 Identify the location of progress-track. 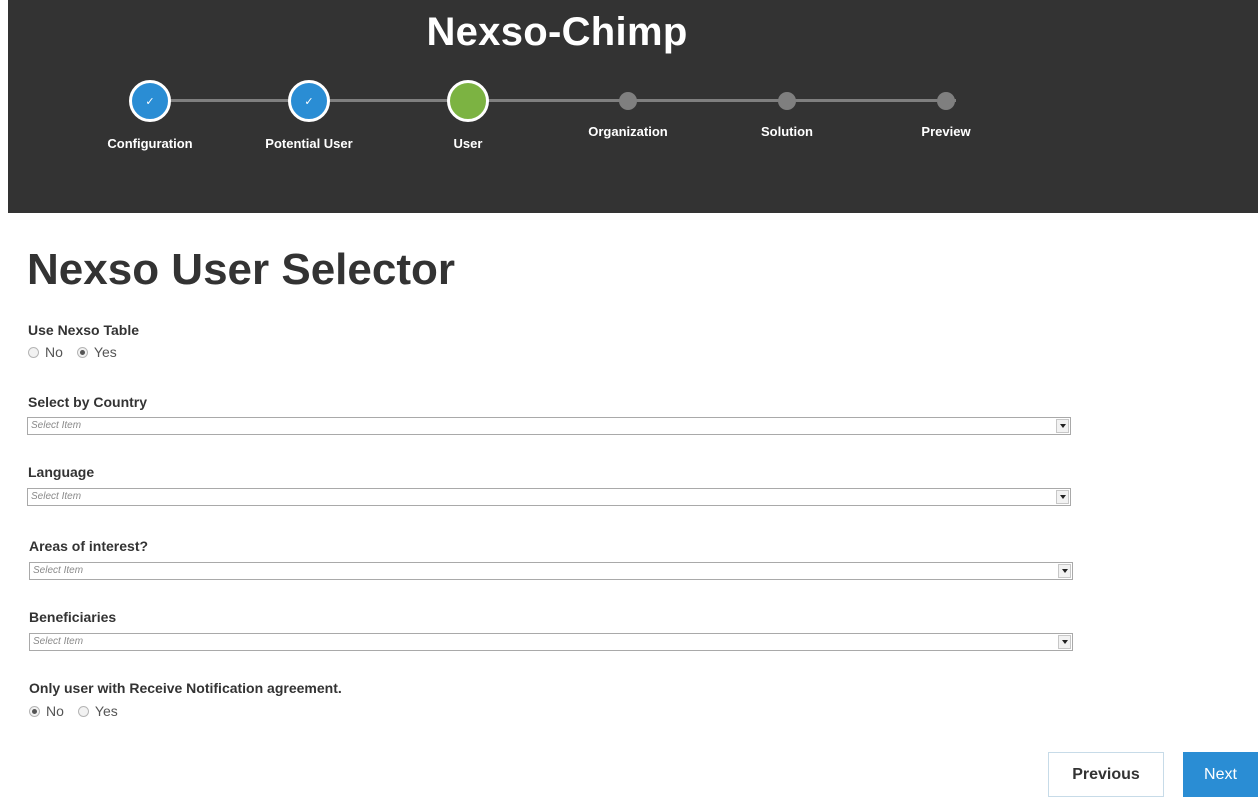
(553, 100).